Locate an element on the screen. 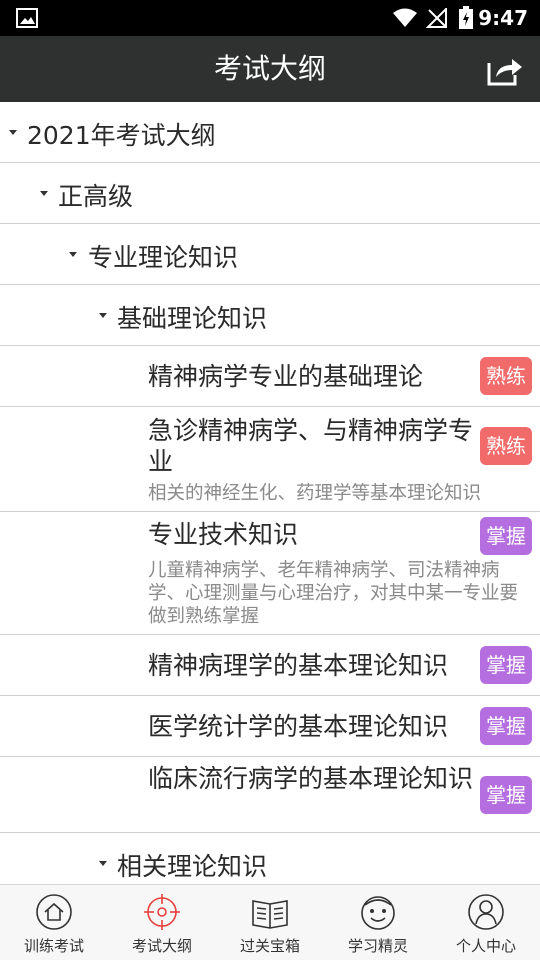 This screenshot has height=961, width=540. tab-training-exam: 训练考试 is located at coordinates (54, 923).